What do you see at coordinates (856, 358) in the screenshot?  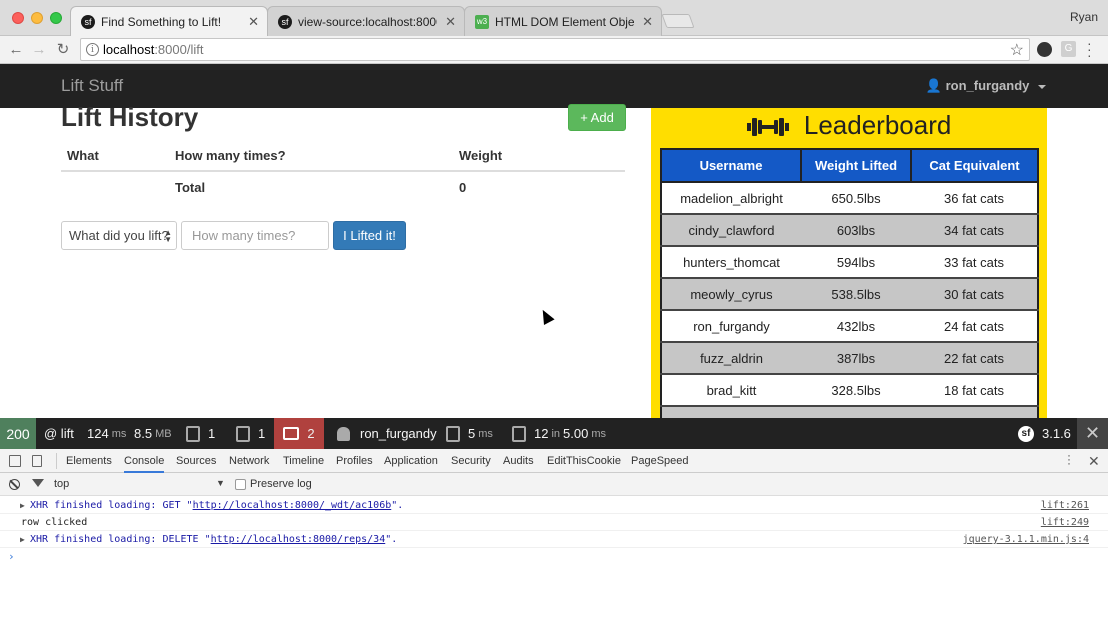 I see `weight-cell: 387lbs` at bounding box center [856, 358].